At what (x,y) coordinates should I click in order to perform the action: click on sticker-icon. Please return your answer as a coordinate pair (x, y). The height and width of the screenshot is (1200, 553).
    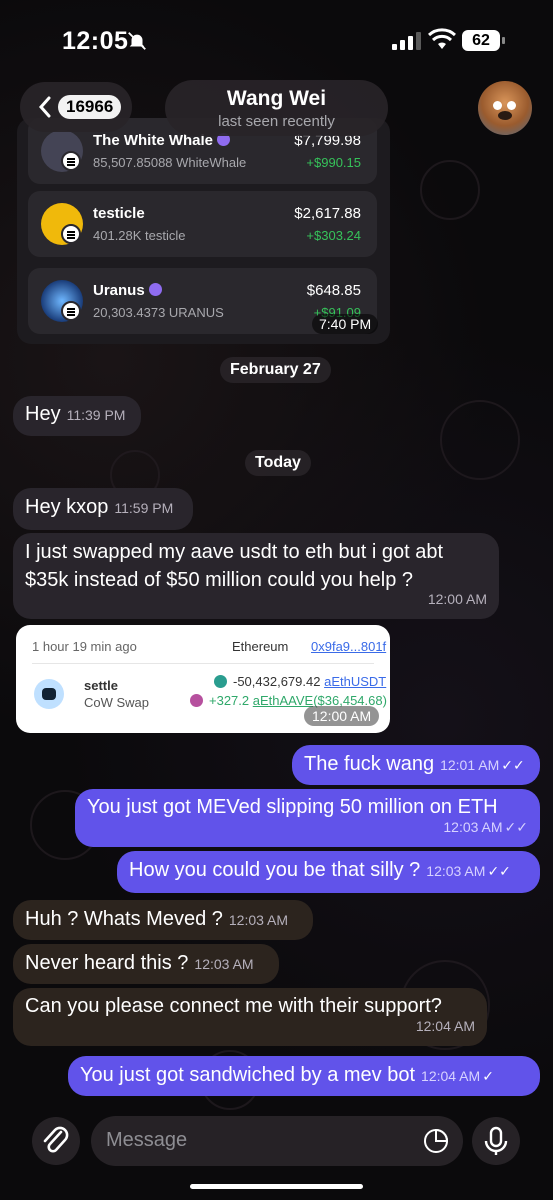
    Looking at the image, I should click on (436, 1141).